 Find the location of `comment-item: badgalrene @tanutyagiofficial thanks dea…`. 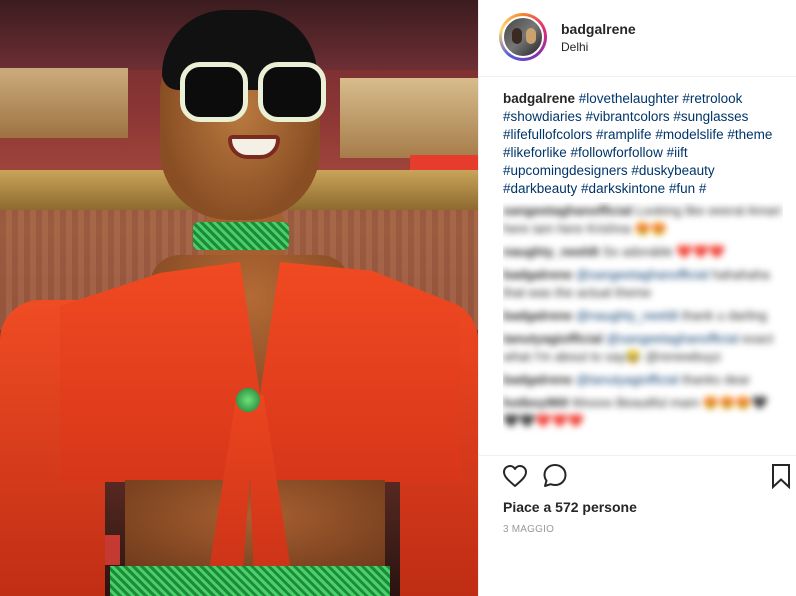

comment-item: badgalrene @tanutyagiofficial thanks dea… is located at coordinates (643, 380).